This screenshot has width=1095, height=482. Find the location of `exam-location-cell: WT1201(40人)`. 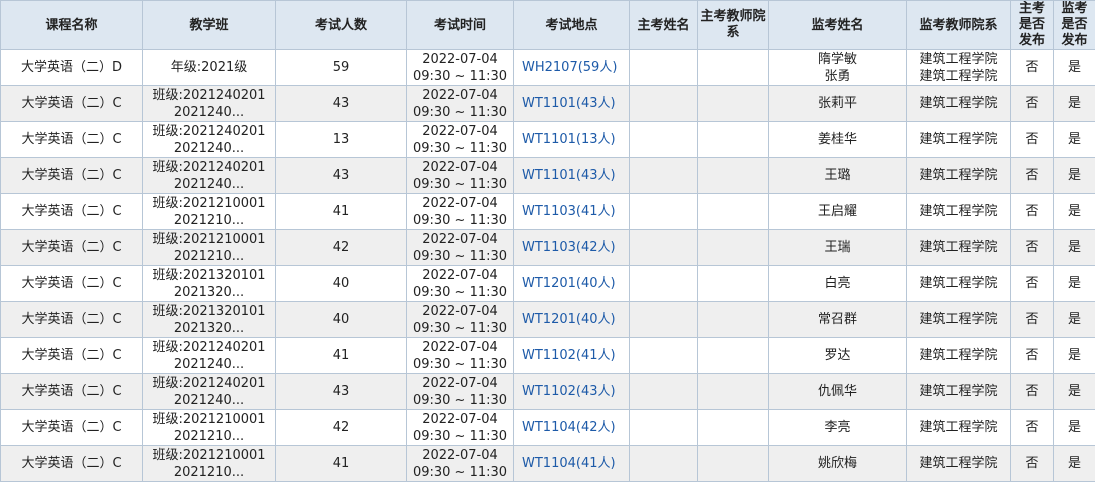

exam-location-cell: WT1201(40人) is located at coordinates (572, 284).